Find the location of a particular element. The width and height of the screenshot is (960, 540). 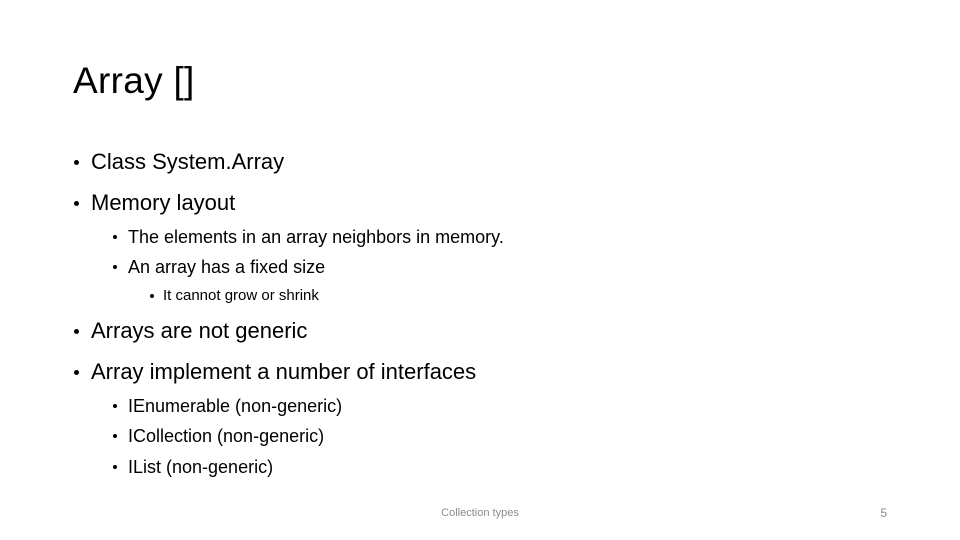

bullet-item: Memory layout is located at coordinates (155, 203).